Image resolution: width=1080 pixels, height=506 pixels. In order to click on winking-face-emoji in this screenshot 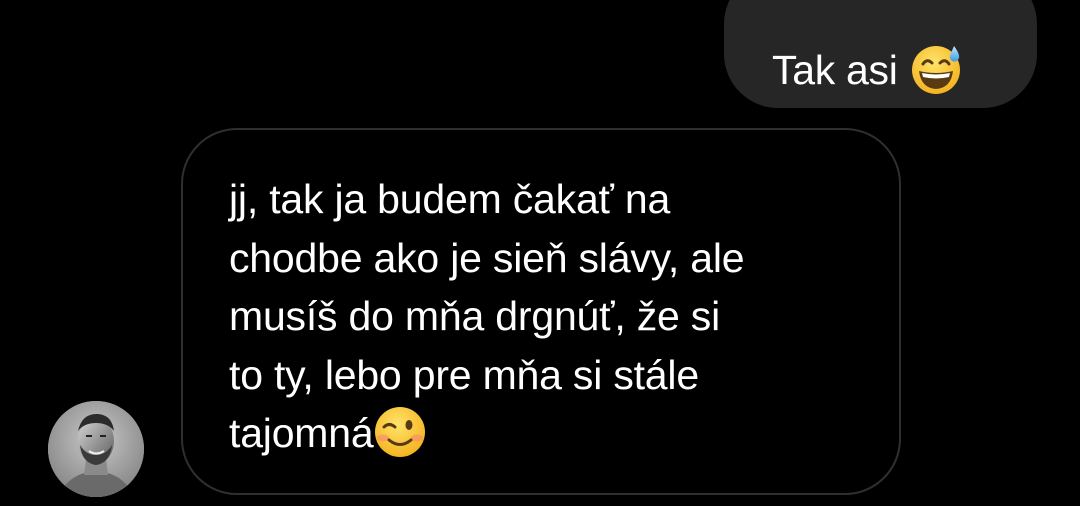, I will do `click(400, 432)`.